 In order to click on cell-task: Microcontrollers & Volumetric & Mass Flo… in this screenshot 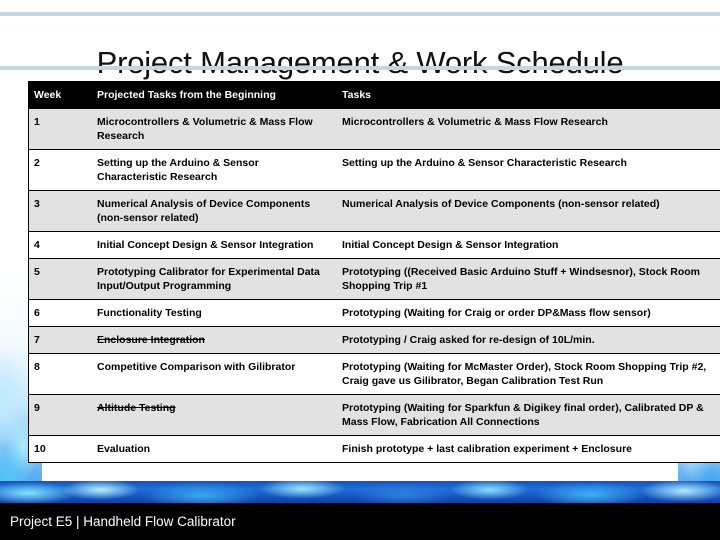, I will do `click(528, 129)`.